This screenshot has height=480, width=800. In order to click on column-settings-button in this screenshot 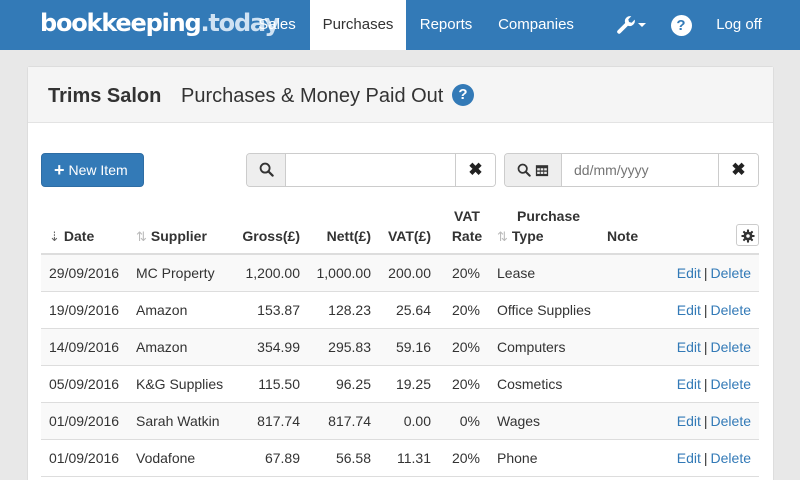, I will do `click(747, 235)`.